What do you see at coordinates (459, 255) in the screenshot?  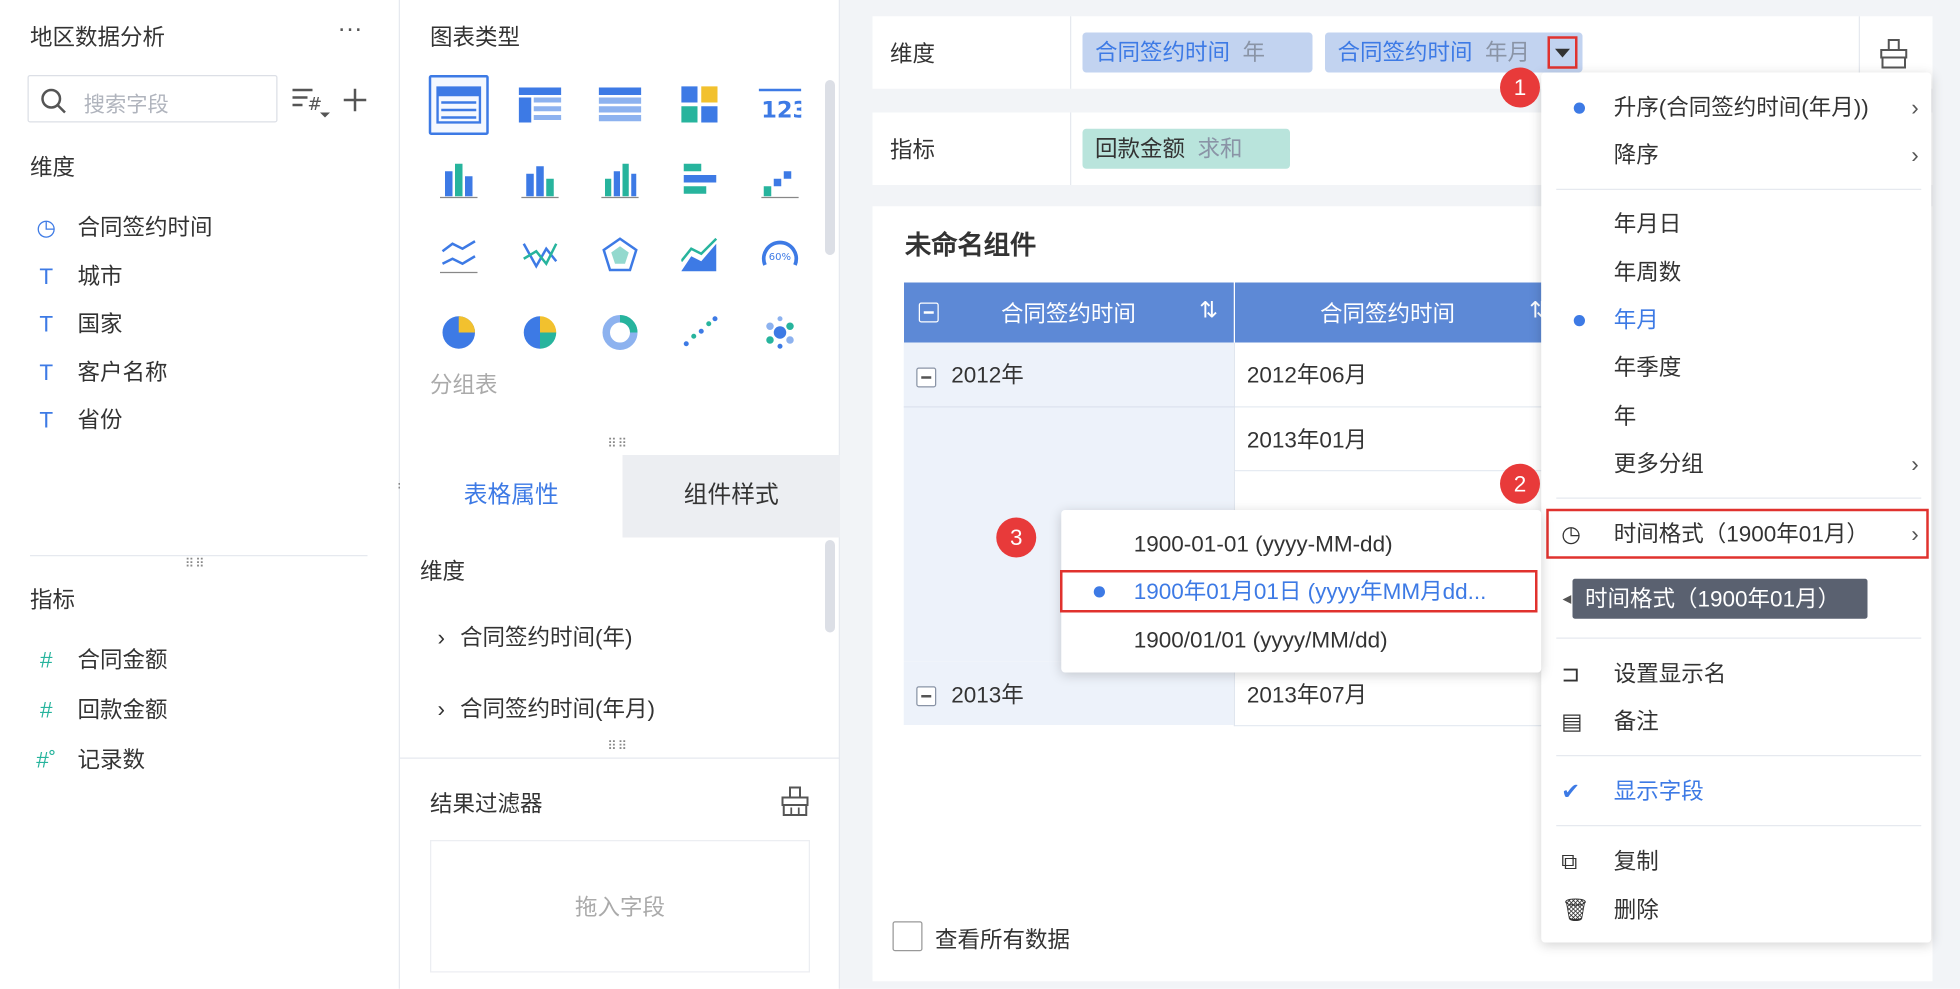 I see `line-chart-icon` at bounding box center [459, 255].